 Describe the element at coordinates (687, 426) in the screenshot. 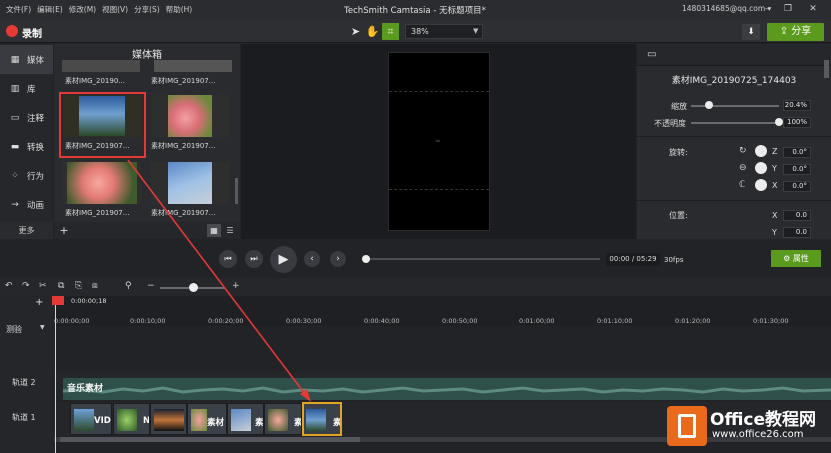

I see `office-logo-icon` at that location.